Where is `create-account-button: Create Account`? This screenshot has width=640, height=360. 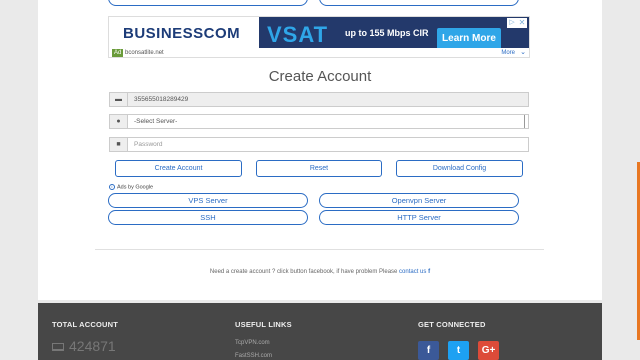
create-account-button: Create Account is located at coordinates (178, 168).